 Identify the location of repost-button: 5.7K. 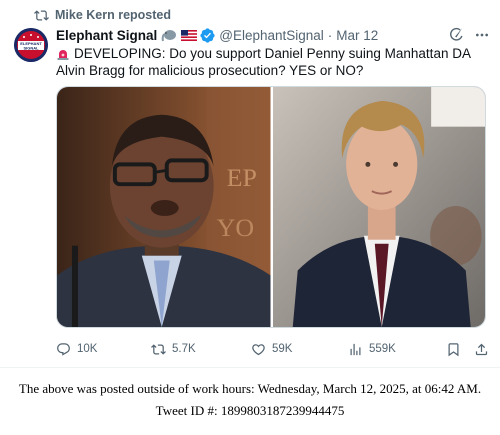
(173, 349).